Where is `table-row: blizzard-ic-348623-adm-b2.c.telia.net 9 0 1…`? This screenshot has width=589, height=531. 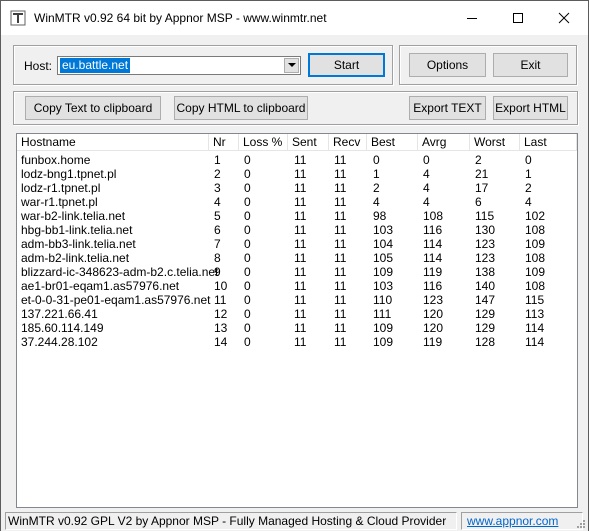
table-row: blizzard-ic-348623-adm-b2.c.telia.net 9 0 1… is located at coordinates (297, 272).